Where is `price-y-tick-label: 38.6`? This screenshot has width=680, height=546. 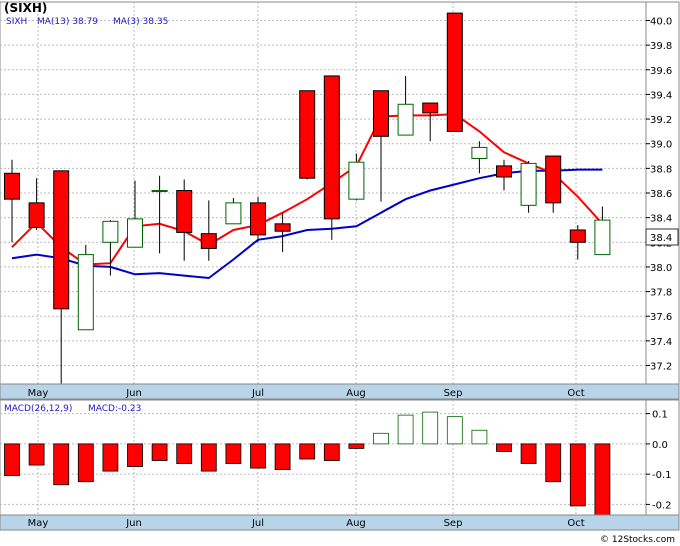
price-y-tick-label: 38.6 is located at coordinates (661, 194).